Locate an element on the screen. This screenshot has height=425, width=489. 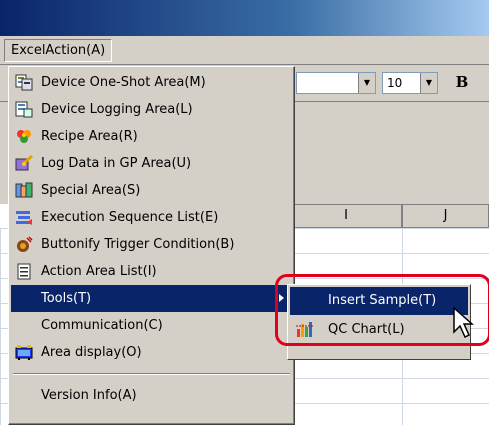
menu-item-log-data: Log Data in GP Area(U) is located at coordinates (151, 163).